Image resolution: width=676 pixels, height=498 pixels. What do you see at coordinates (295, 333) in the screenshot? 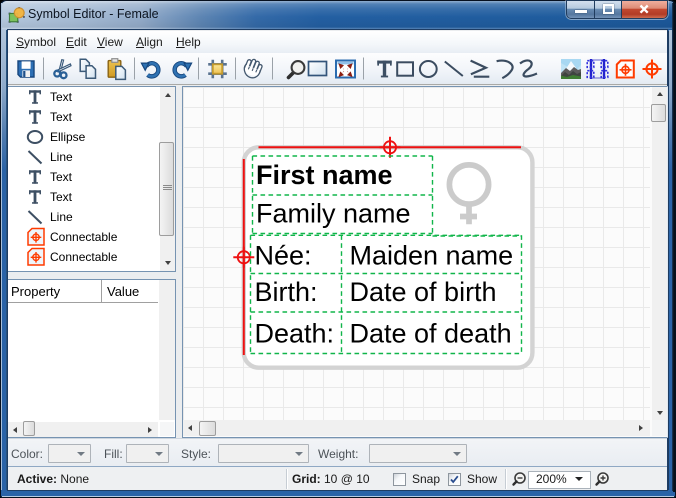
I see `svg-text: Death:` at bounding box center [295, 333].